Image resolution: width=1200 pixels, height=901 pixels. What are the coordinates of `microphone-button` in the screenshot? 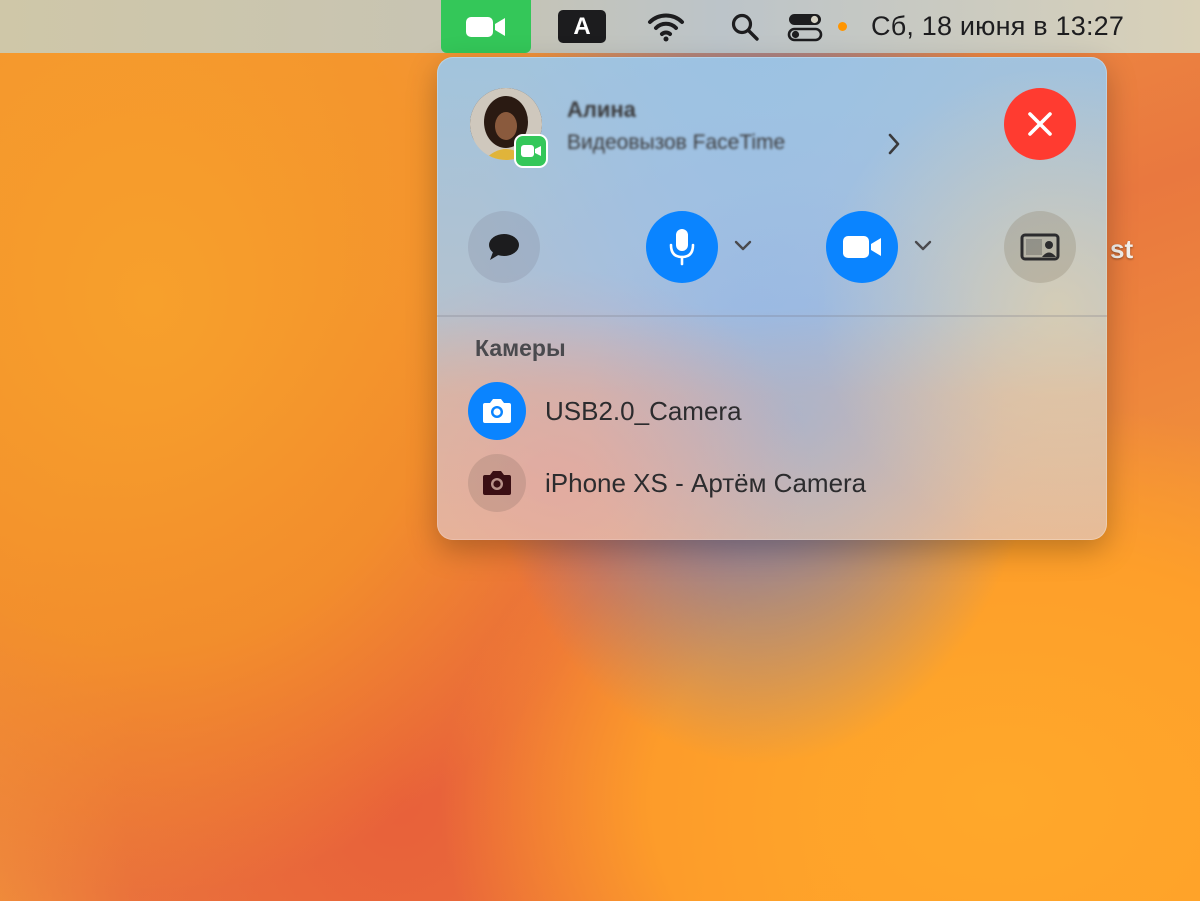 It's located at (682, 247).